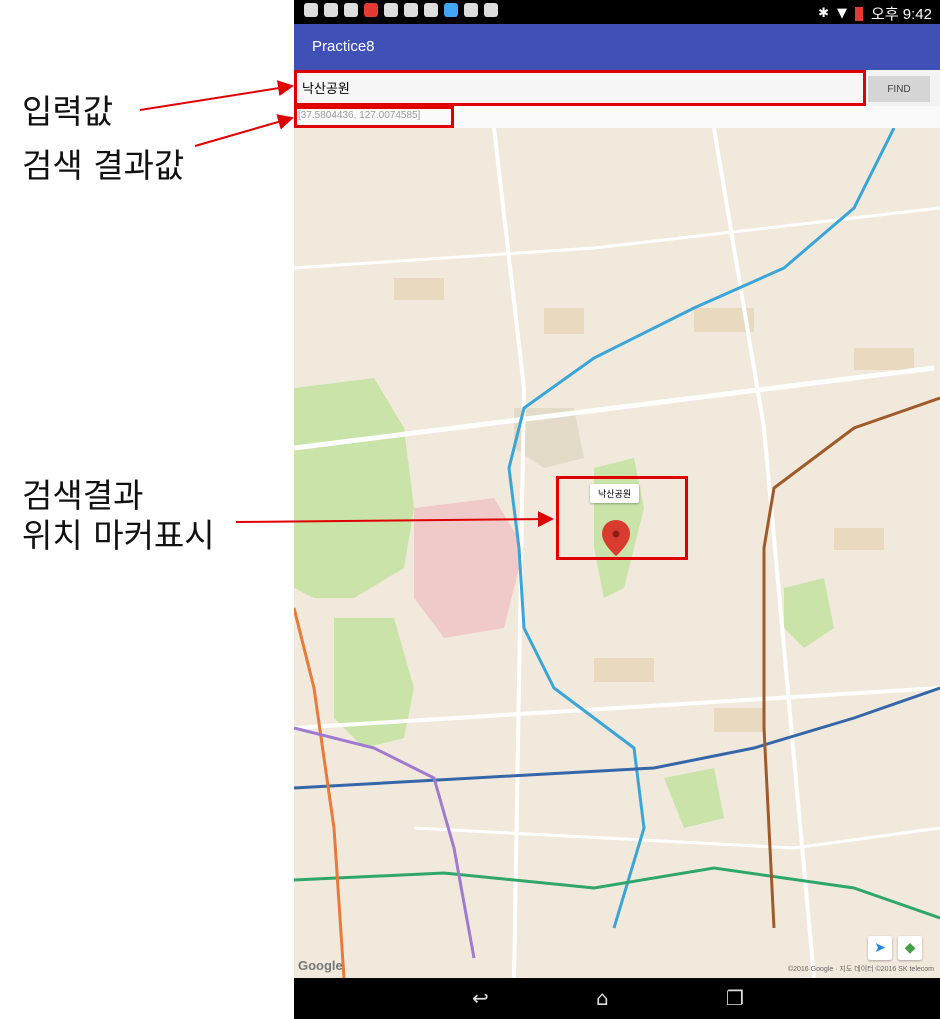 This screenshot has width=940, height=1019. I want to click on result-highlight-box, so click(374, 117).